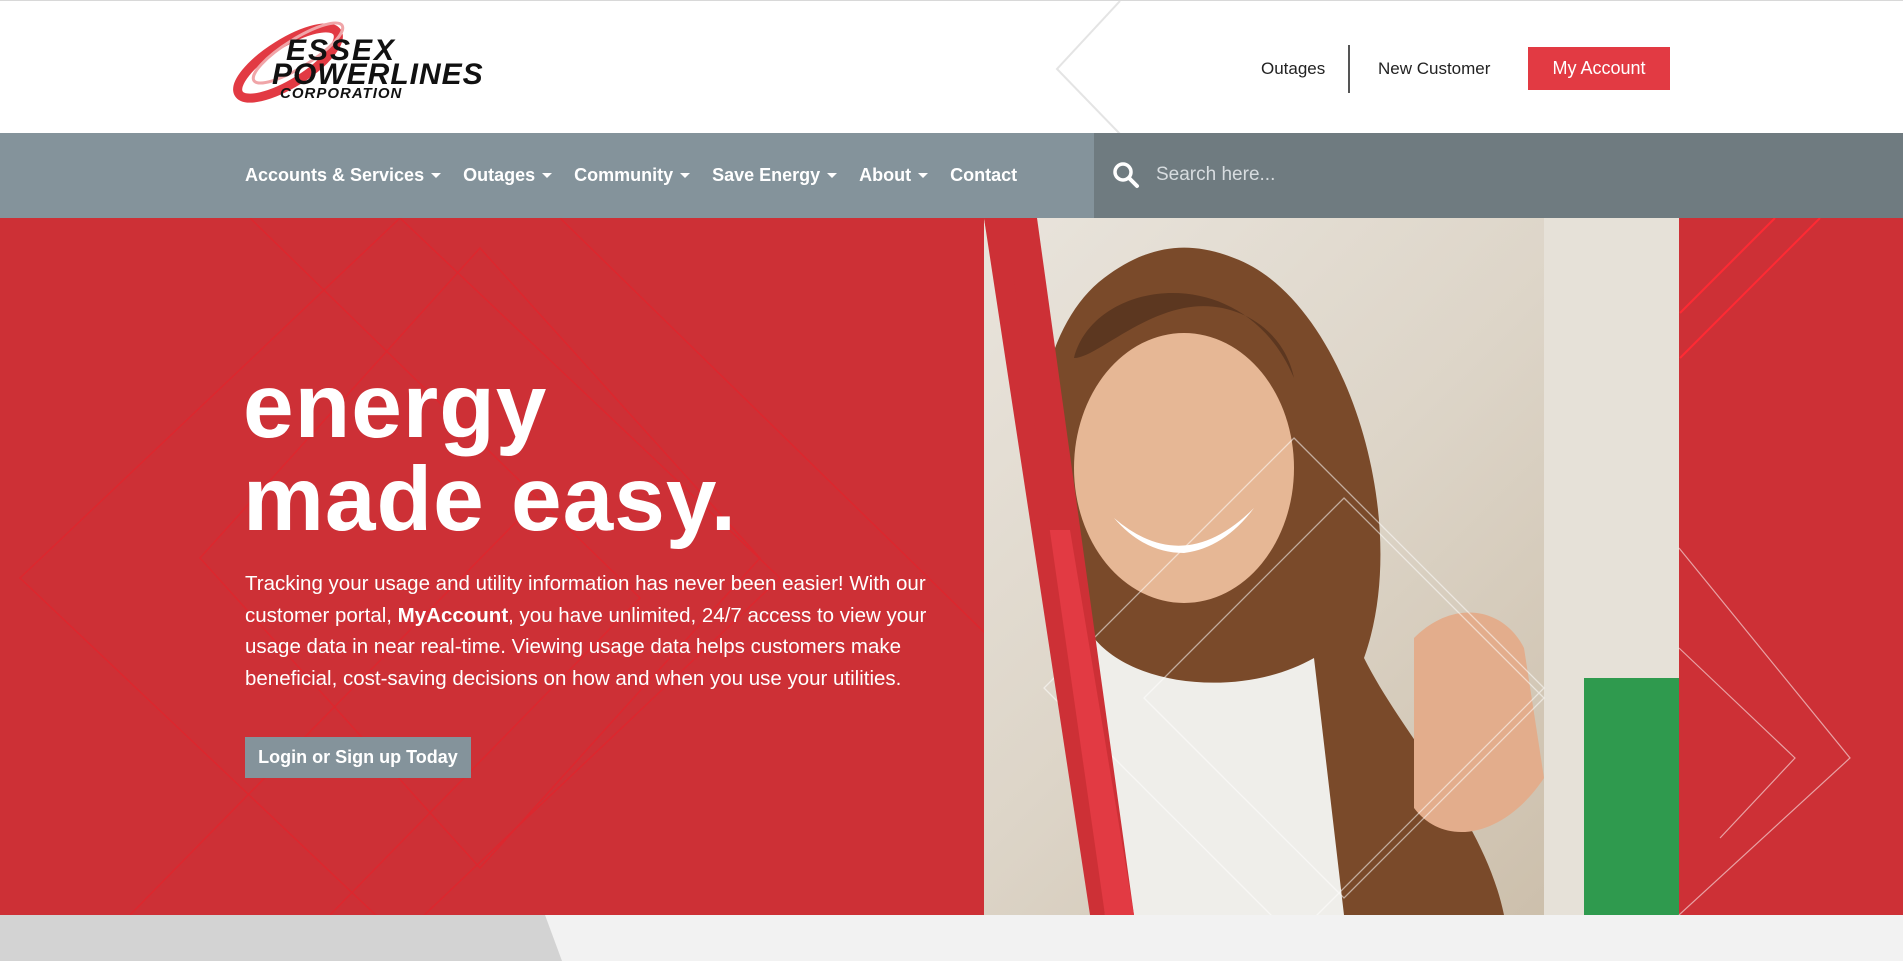  I want to click on nav-item-about: About, so click(894, 175).